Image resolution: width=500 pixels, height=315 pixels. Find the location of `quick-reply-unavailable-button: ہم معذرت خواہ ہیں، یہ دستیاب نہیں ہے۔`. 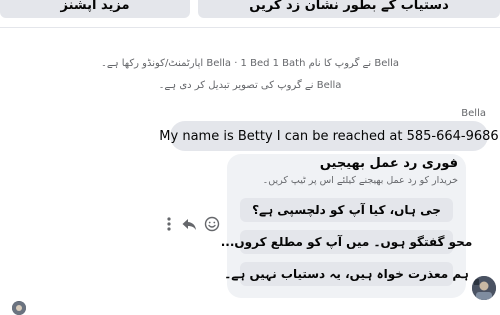

quick-reply-unavailable-button: ہم معذرت خواہ ہیں، یہ دستیاب نہیں ہے۔ is located at coordinates (346, 274).